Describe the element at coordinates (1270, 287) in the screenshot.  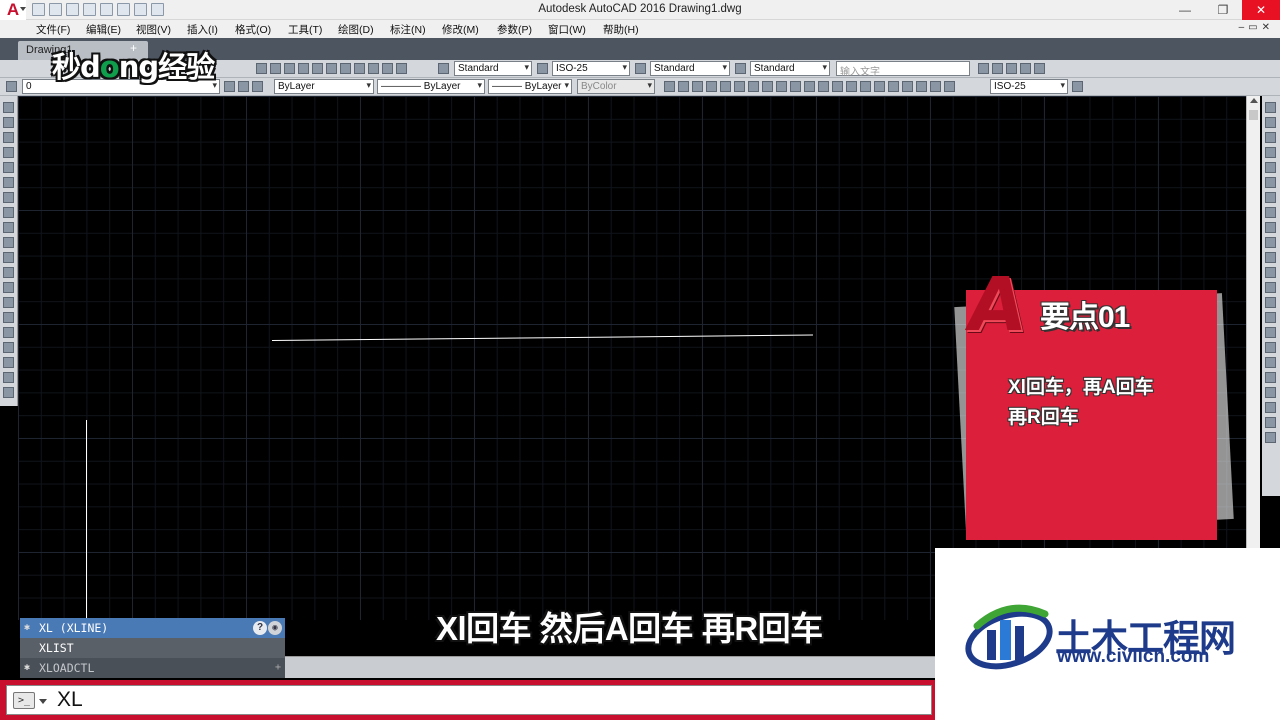
I see `break-icon` at that location.